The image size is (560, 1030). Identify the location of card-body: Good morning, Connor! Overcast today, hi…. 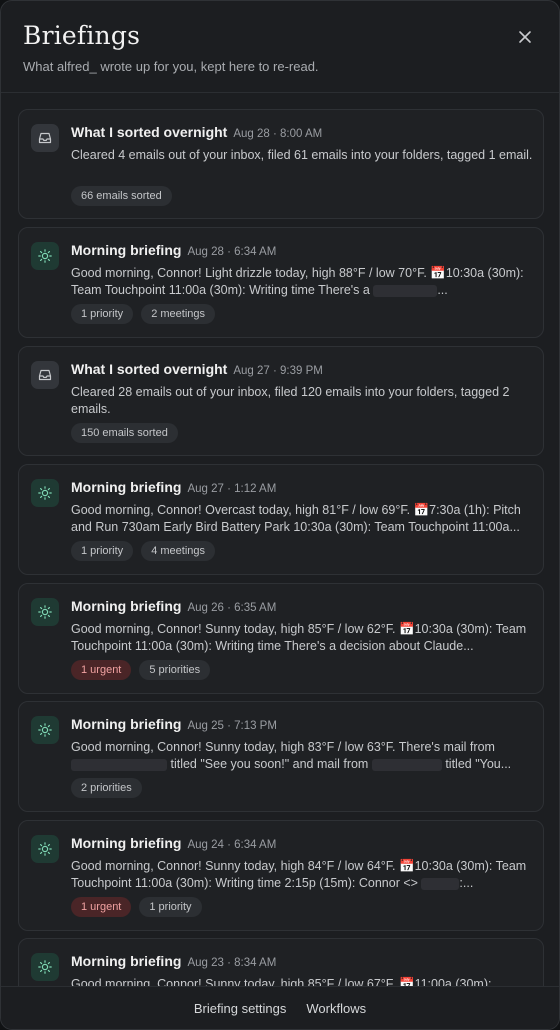
(296, 518).